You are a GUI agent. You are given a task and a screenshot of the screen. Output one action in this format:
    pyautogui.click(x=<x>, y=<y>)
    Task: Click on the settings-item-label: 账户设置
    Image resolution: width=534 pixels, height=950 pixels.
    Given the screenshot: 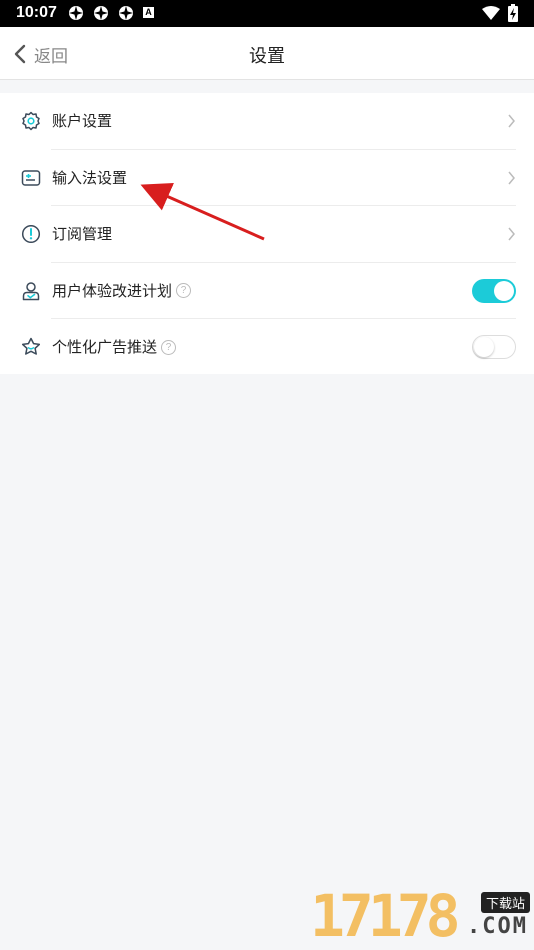 What is the action you would take?
    pyautogui.click(x=82, y=121)
    